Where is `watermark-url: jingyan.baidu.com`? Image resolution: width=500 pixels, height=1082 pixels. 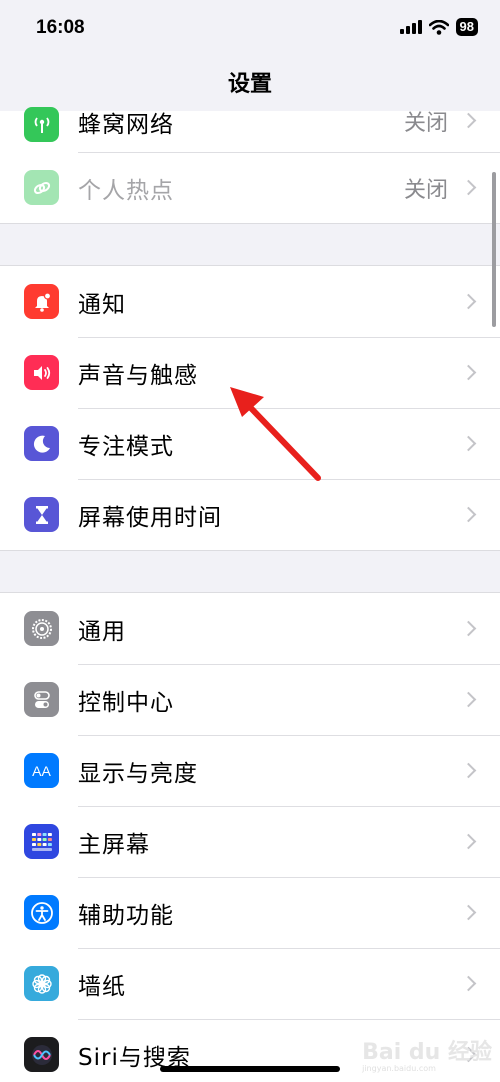
watermark-url: jingyan.baidu.com is located at coordinates (399, 1068).